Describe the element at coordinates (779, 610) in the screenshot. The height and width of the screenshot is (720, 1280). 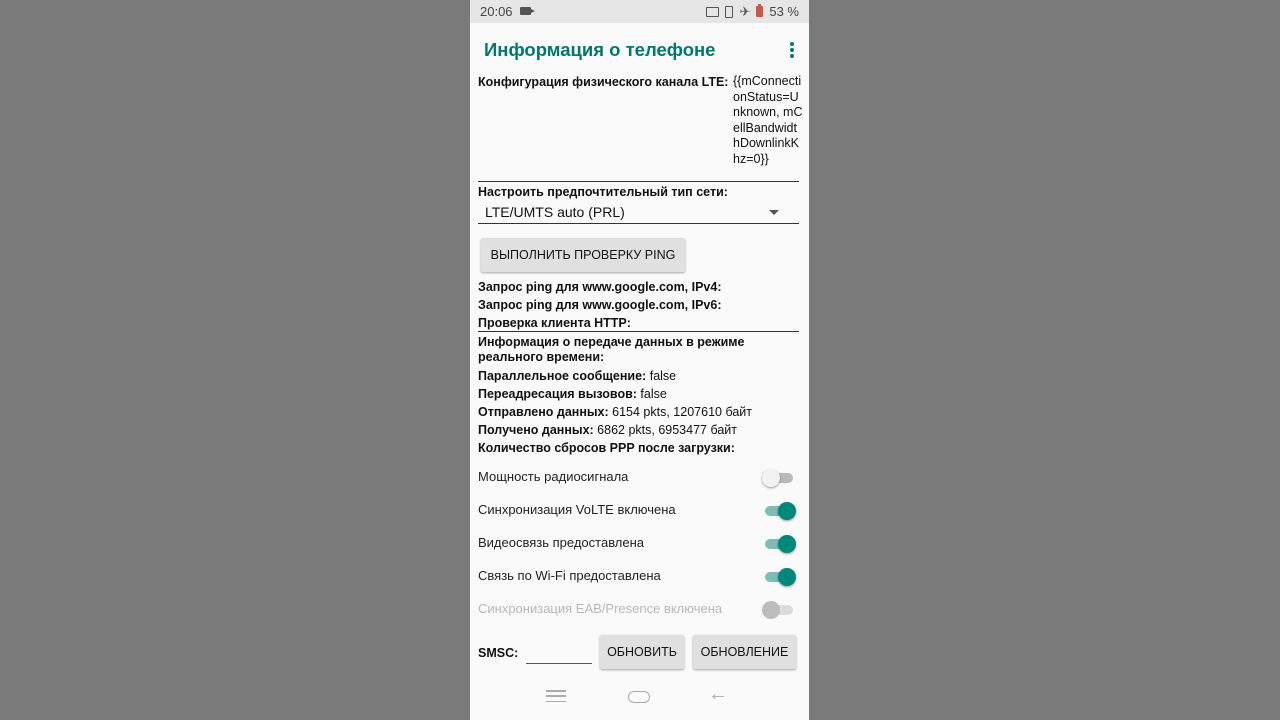
I see `eab-presence-toggle` at that location.